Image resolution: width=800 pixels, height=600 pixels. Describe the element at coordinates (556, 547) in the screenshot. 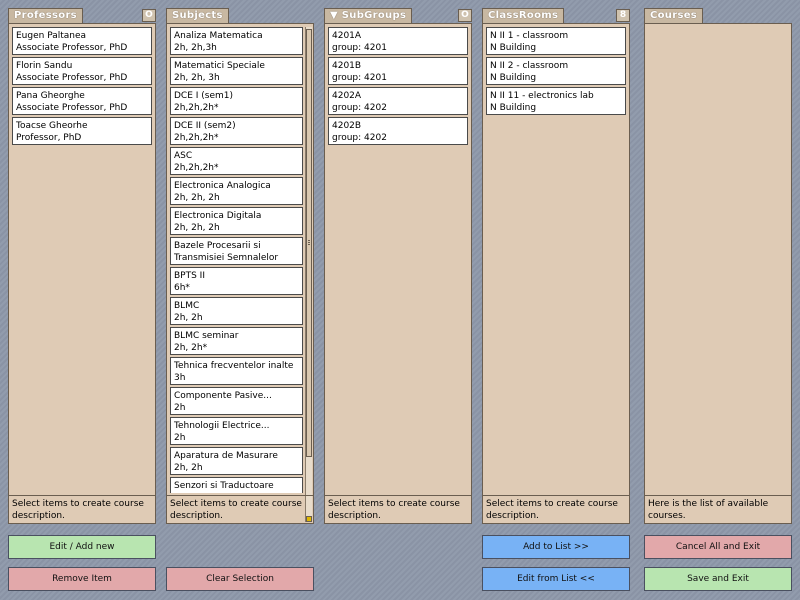

I see `add-to-list-button: Add to List >>` at that location.